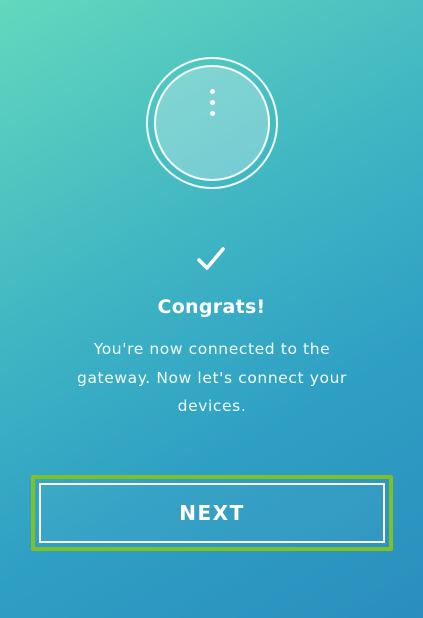  I want to click on gateway-device-icon, so click(212, 123).